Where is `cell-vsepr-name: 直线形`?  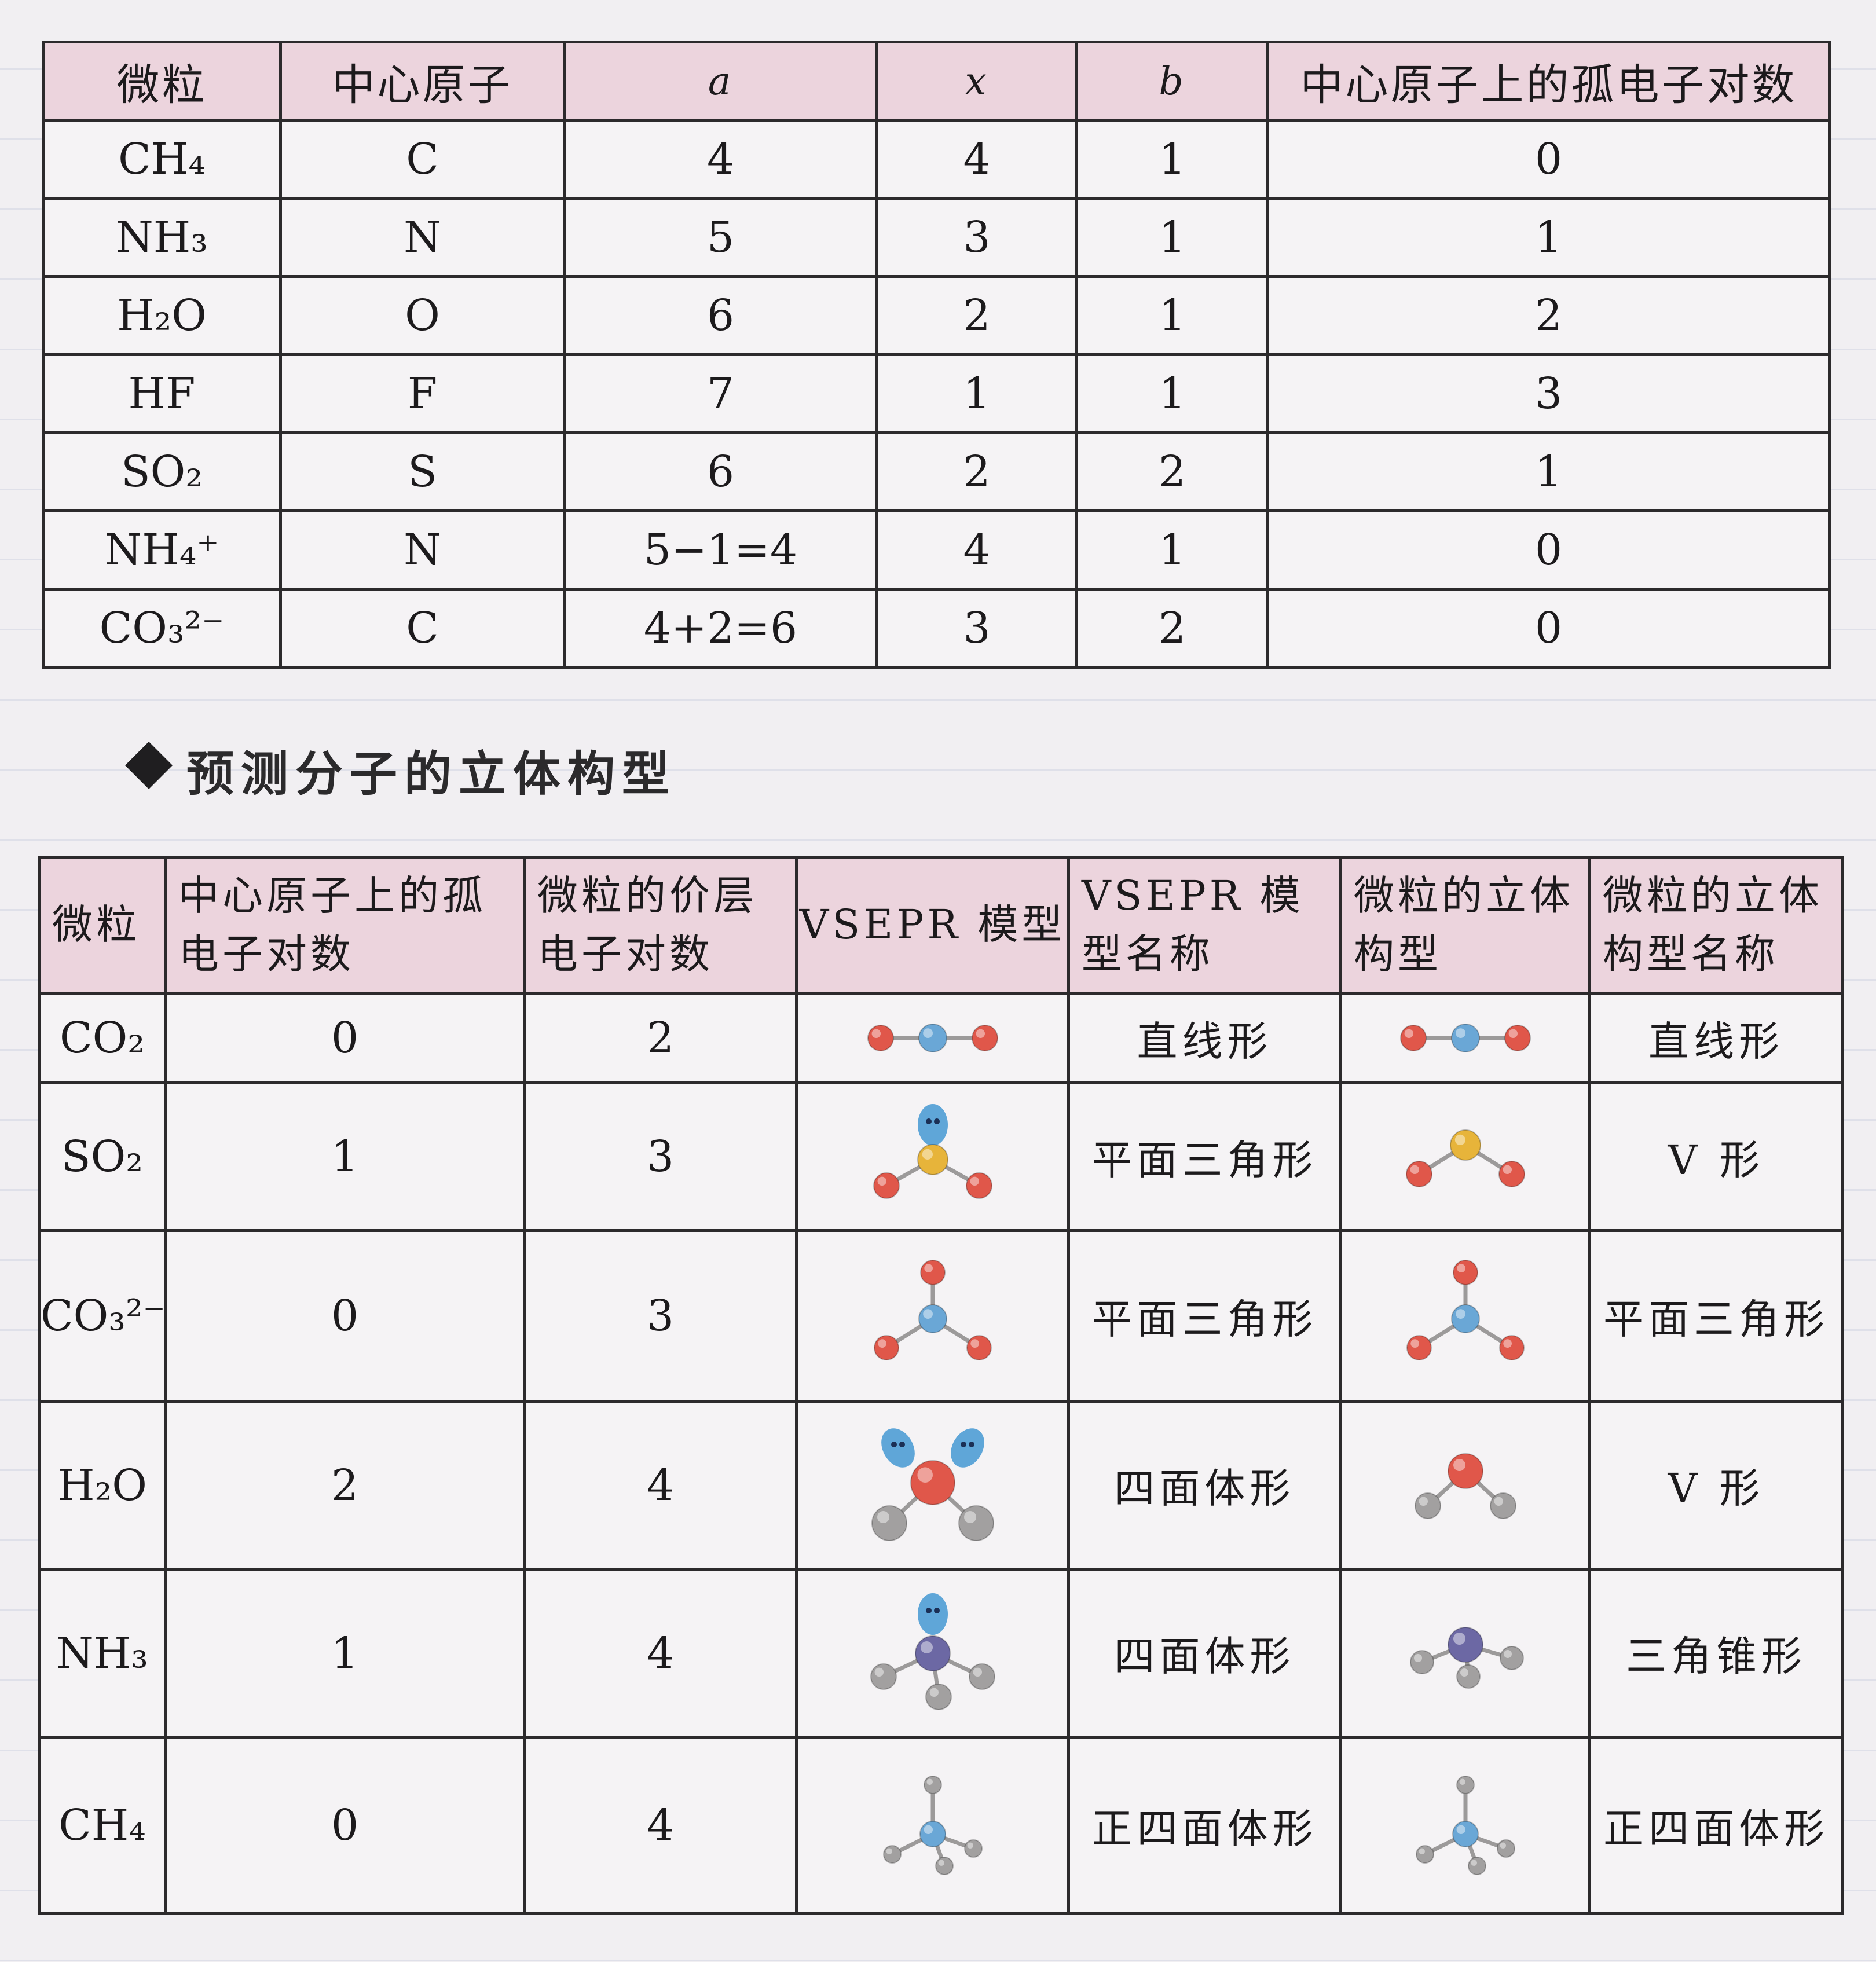 cell-vsepr-name: 直线形 is located at coordinates (1204, 1038).